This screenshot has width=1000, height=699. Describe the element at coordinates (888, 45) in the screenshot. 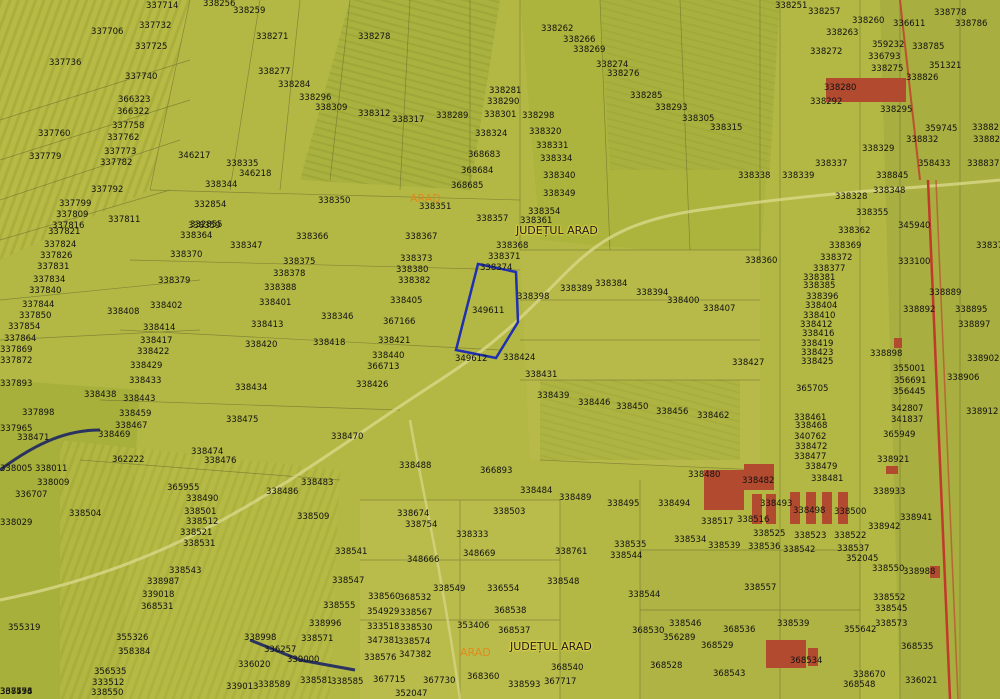

I see `parcel-label: 359232` at that location.